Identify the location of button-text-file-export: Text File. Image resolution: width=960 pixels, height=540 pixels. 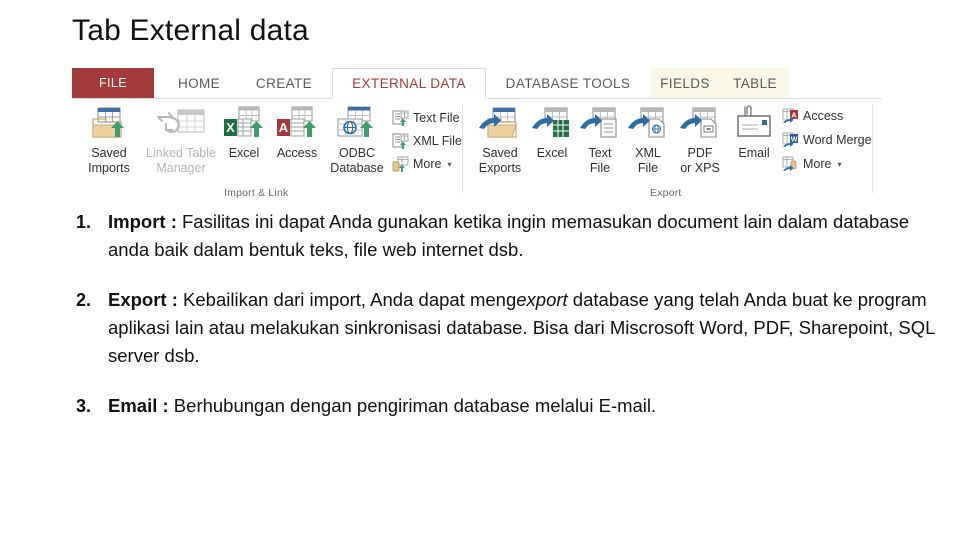
(600, 139).